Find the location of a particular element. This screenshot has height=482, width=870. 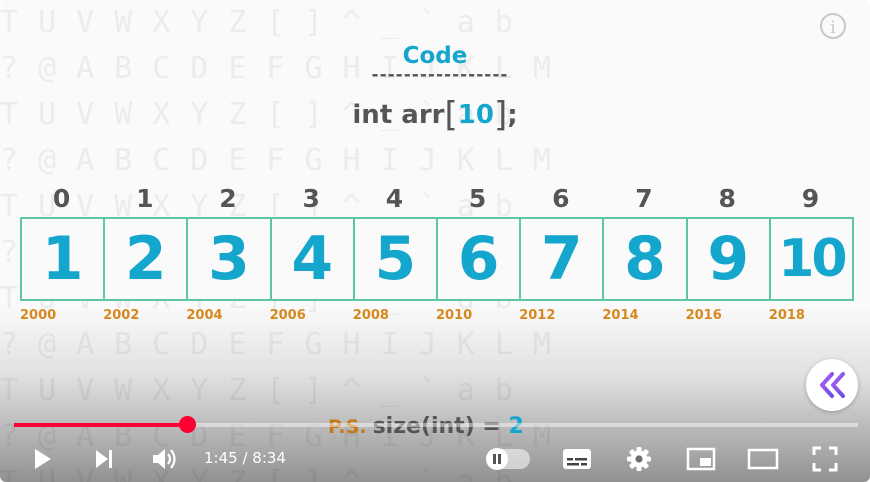

next-icon is located at coordinates (104, 459).